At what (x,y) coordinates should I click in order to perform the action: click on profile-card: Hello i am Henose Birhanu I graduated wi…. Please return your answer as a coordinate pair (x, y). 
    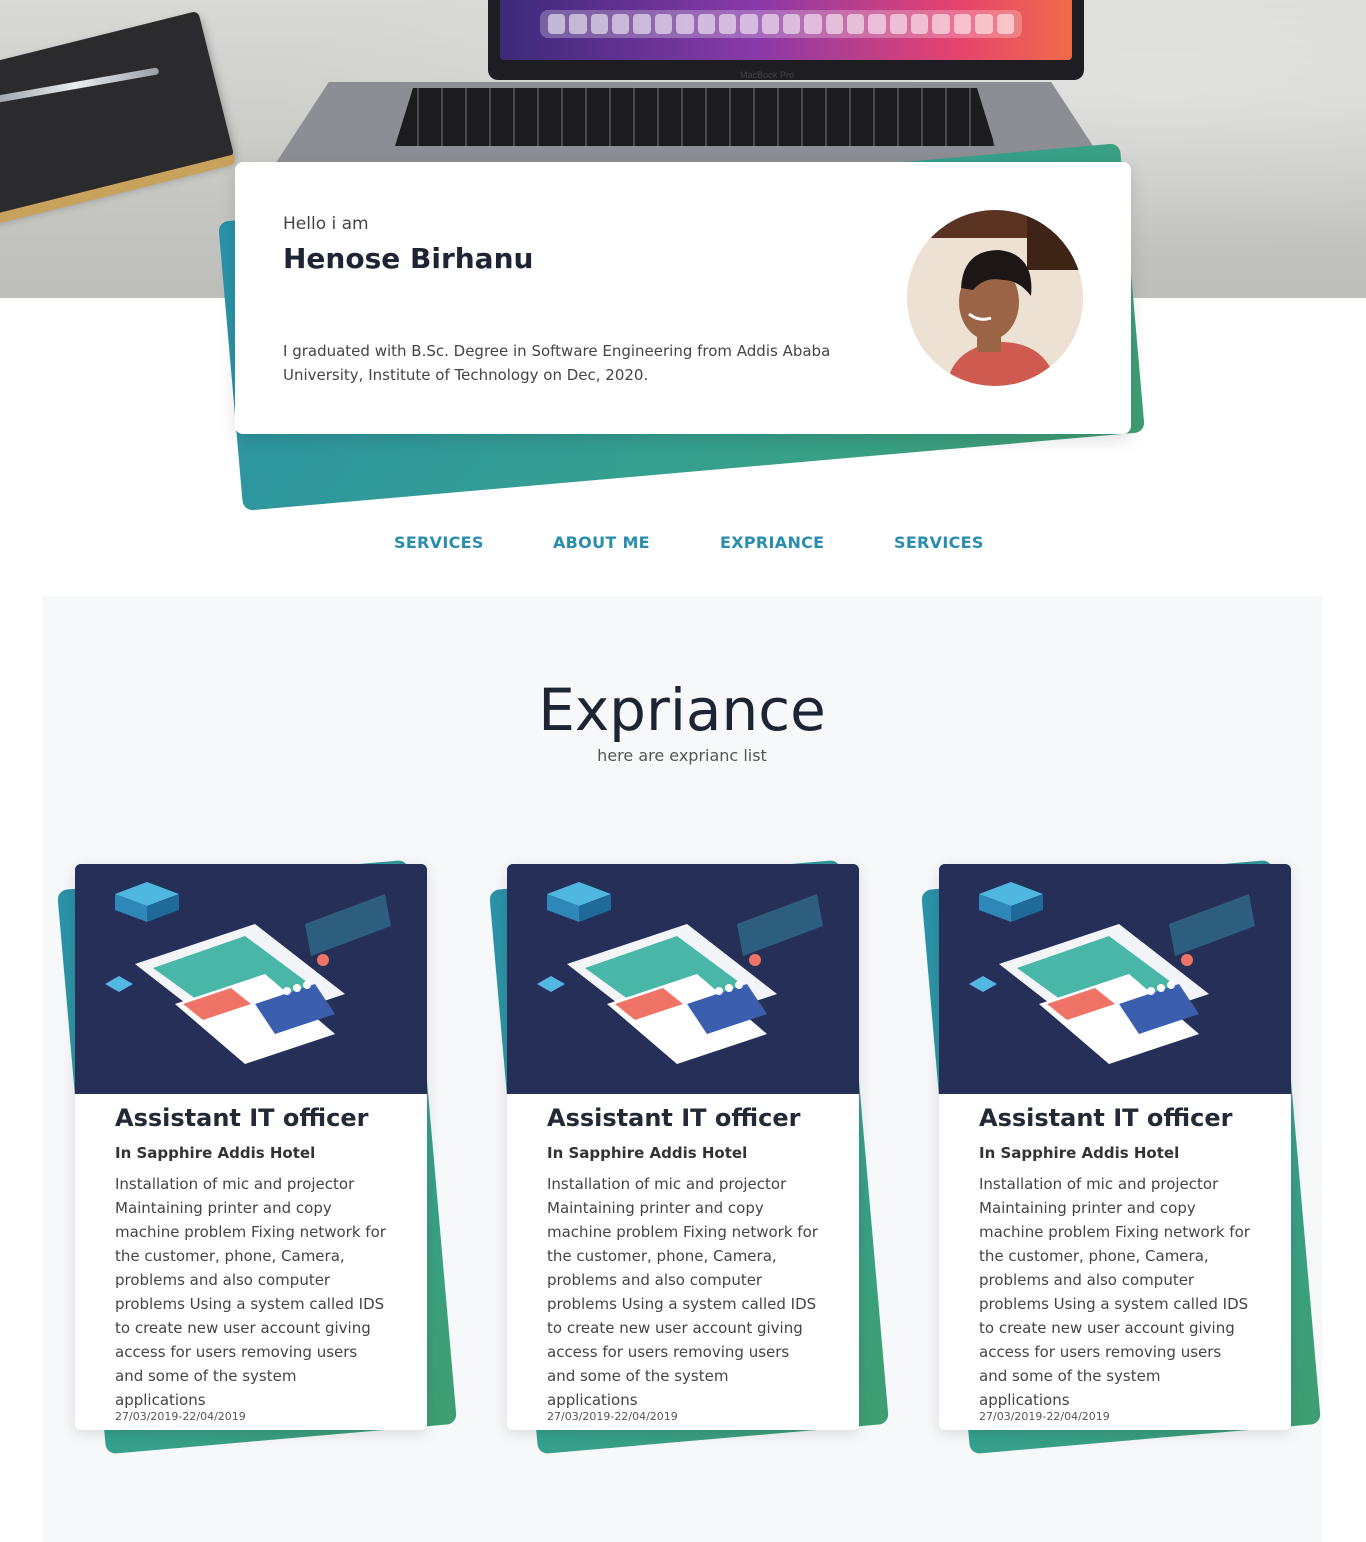
    Looking at the image, I should click on (683, 298).